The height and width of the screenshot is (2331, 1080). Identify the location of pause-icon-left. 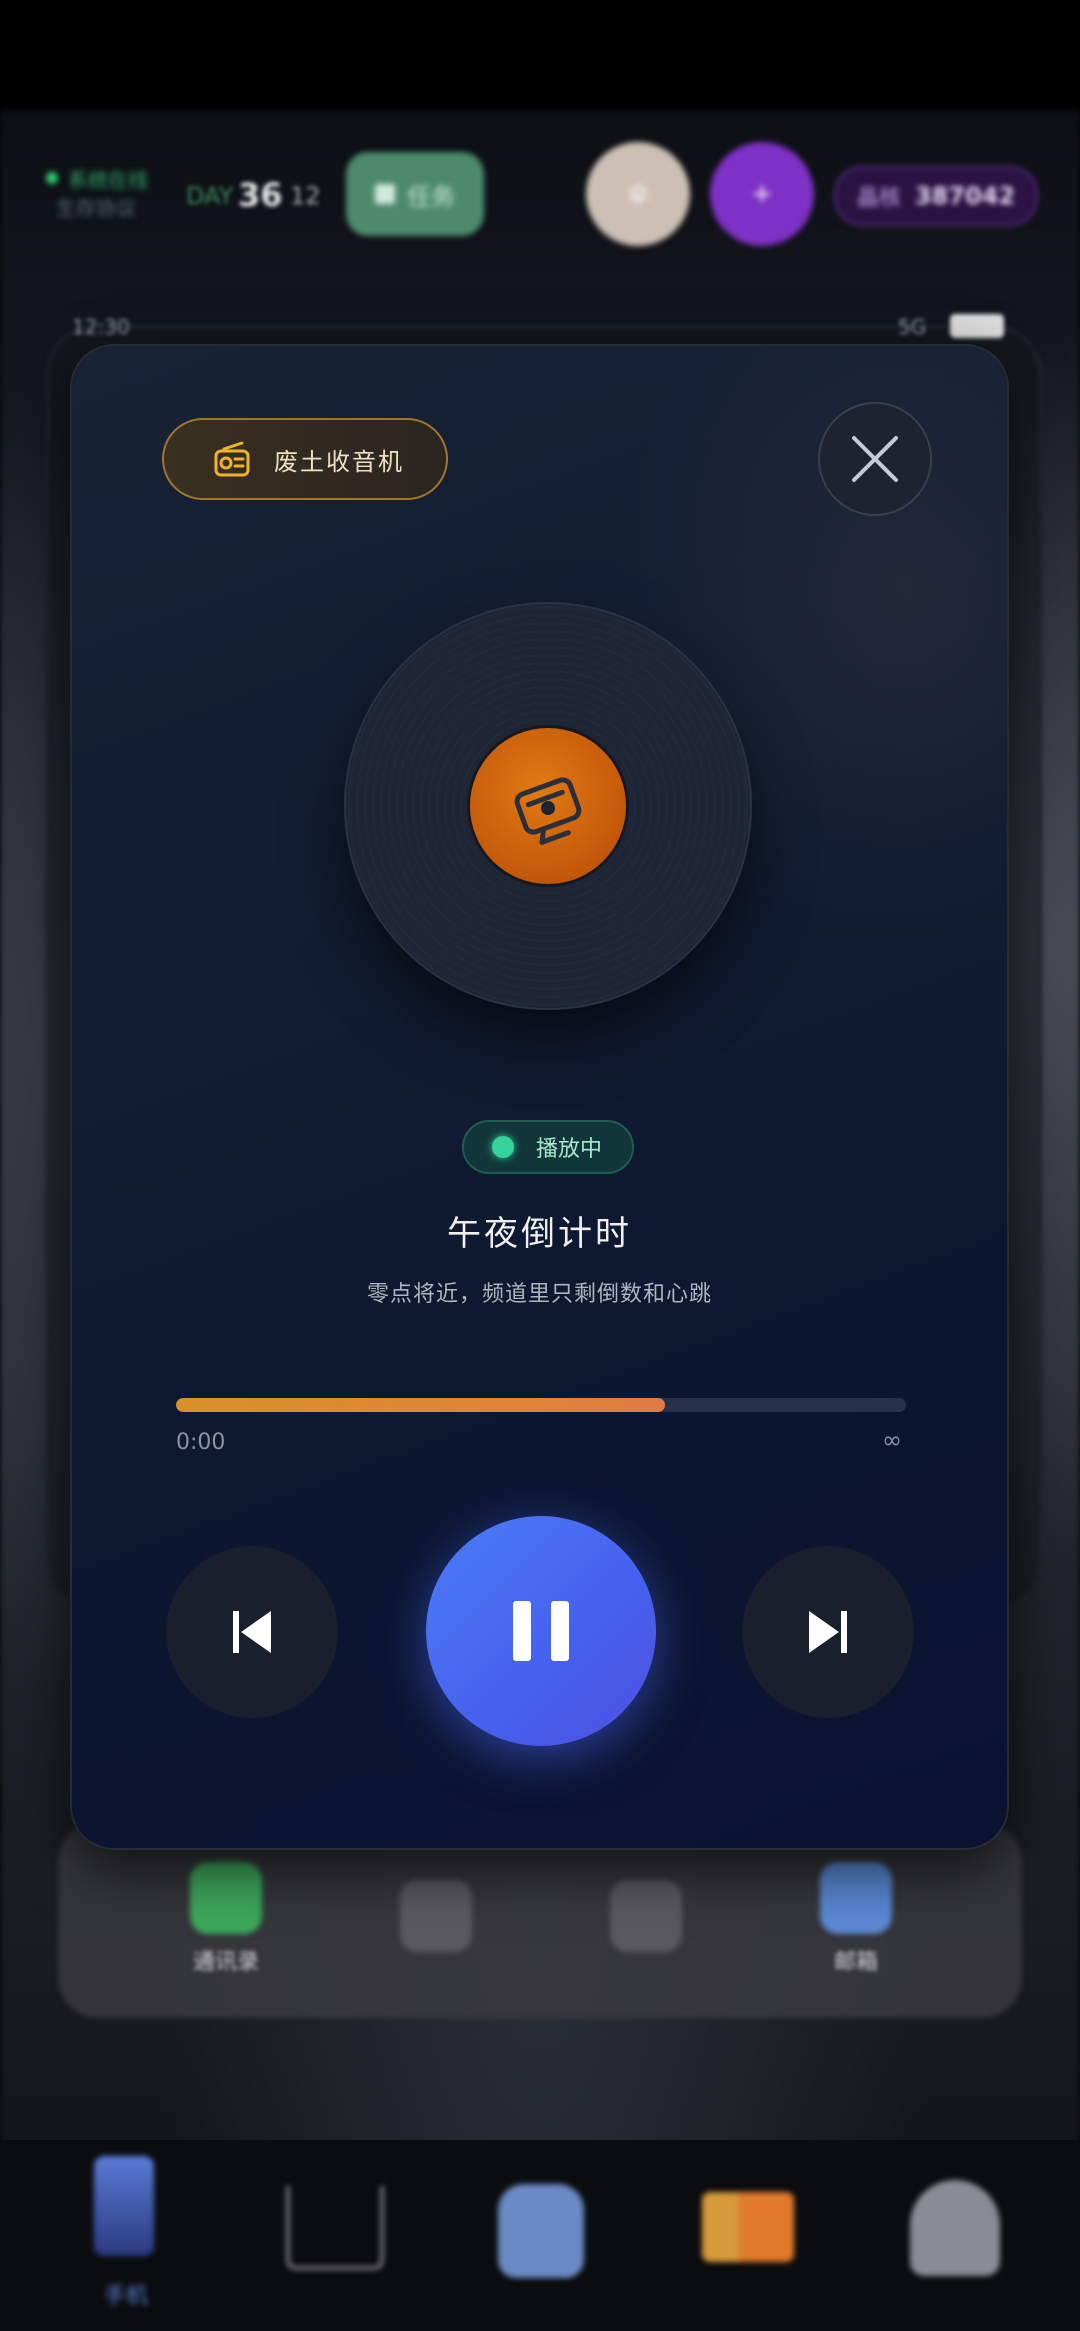
(522, 1631).